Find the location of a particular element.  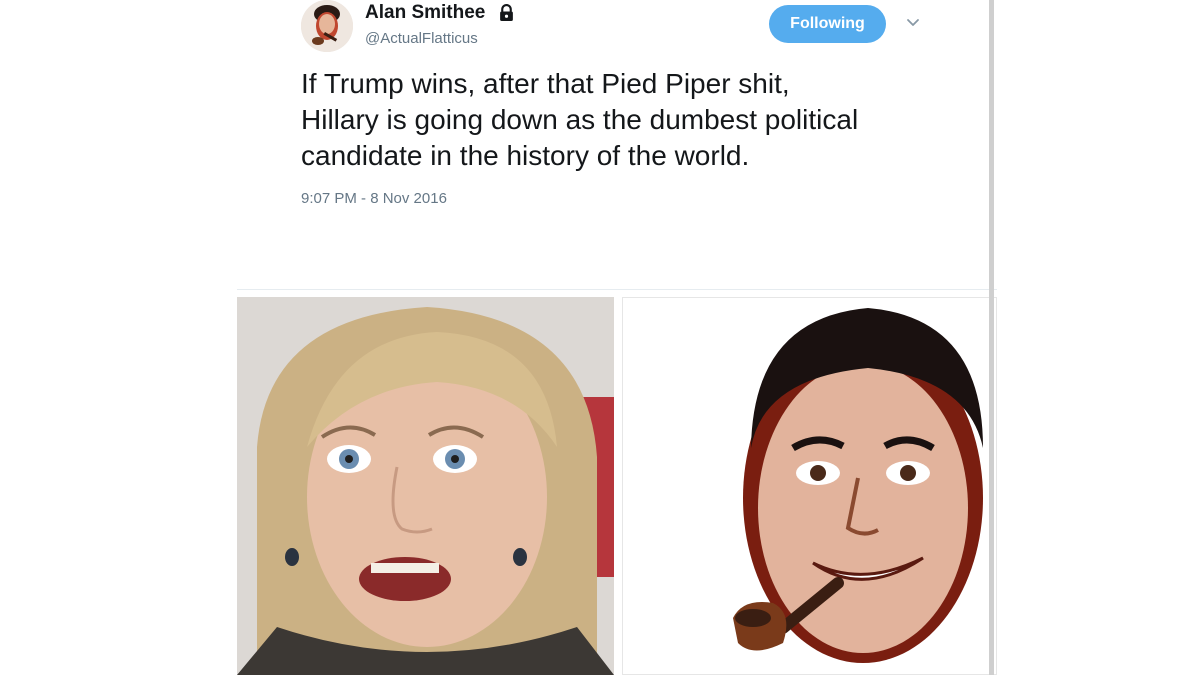

following-button: Following is located at coordinates (827, 24).